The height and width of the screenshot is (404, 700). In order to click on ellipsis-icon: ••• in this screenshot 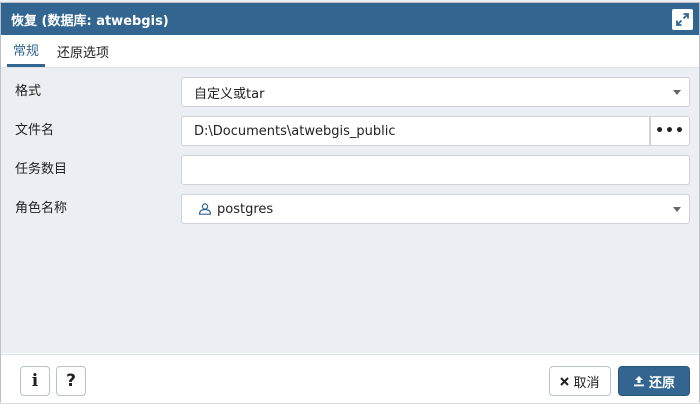, I will do `click(670, 131)`.